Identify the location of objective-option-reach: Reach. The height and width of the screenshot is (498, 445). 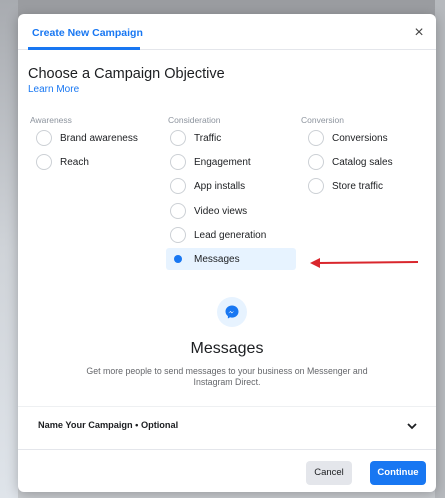
(92, 162).